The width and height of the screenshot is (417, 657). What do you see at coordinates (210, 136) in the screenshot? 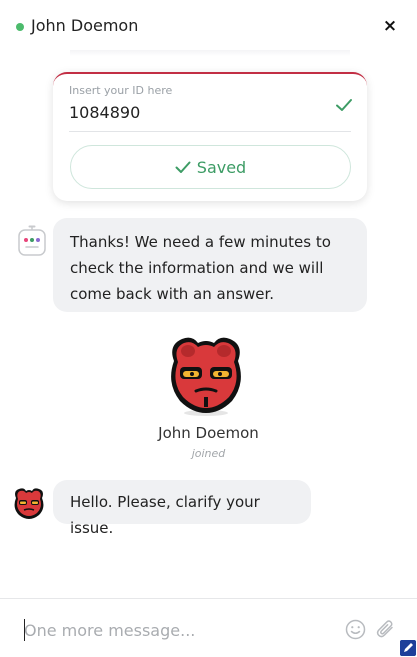
I see `id-form-card: Insert your ID here 1084890 Saved` at bounding box center [210, 136].